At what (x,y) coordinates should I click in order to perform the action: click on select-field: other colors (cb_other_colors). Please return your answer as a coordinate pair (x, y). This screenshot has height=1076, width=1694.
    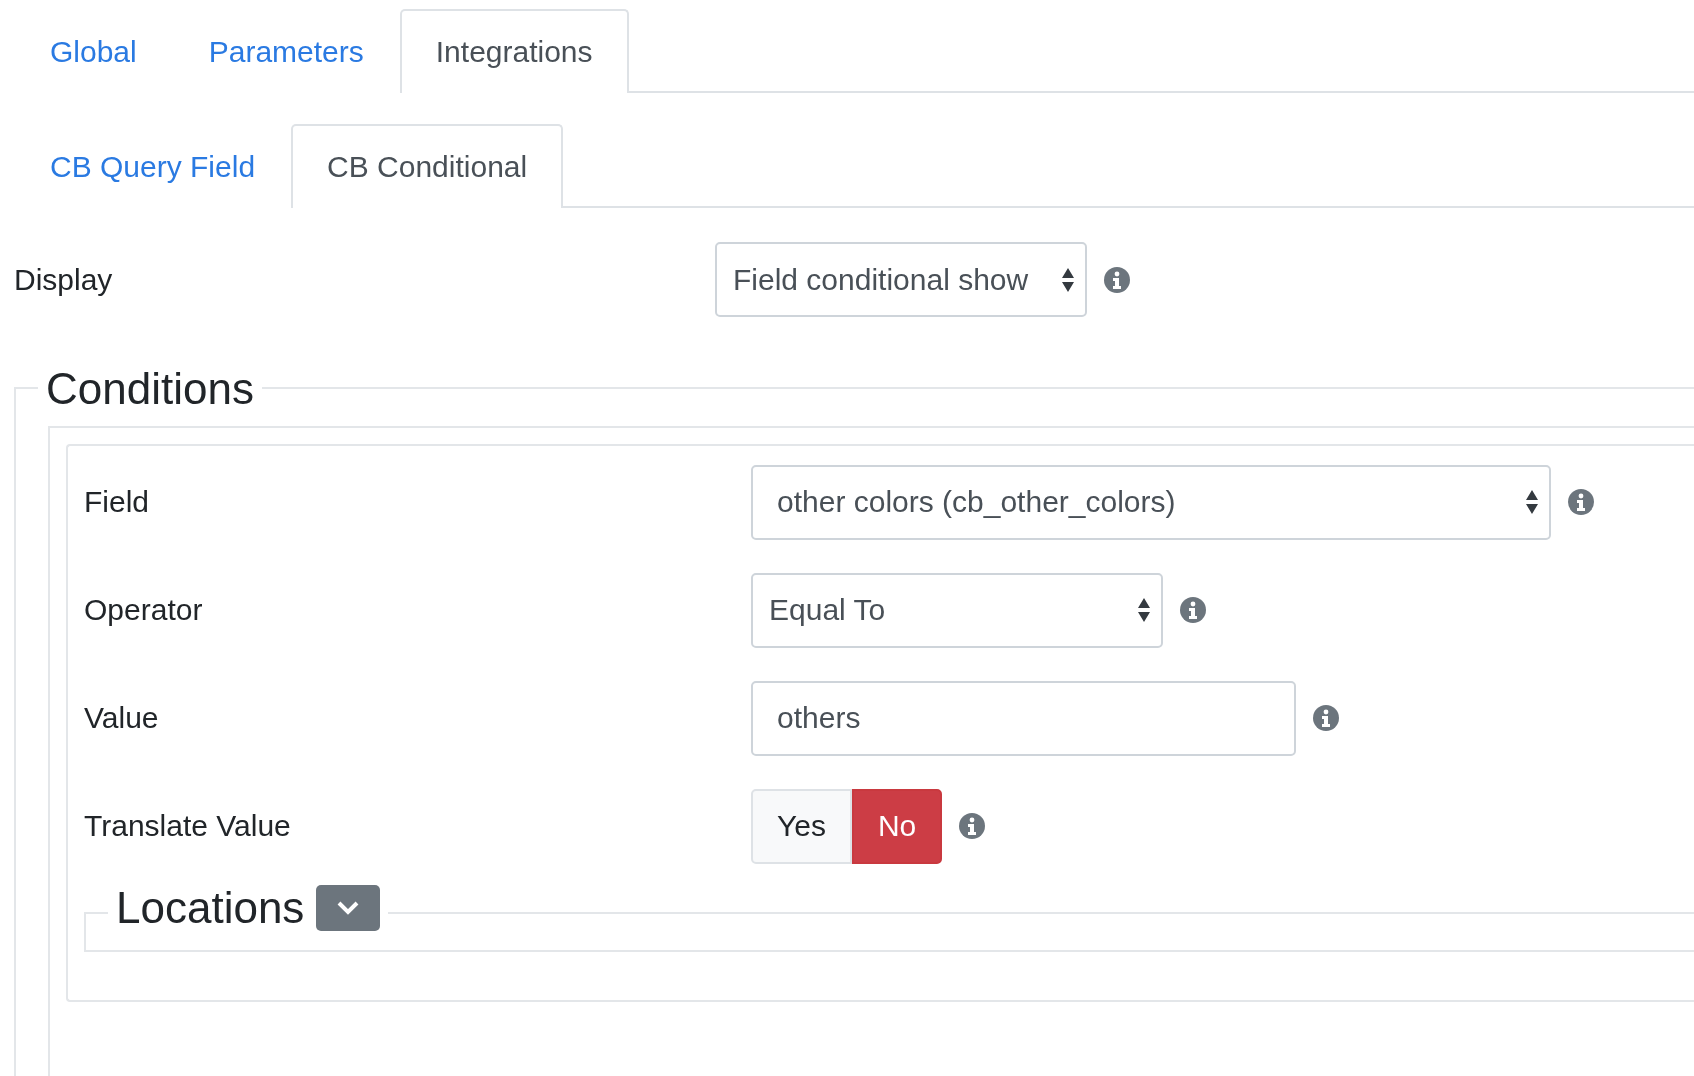
    Looking at the image, I should click on (1151, 502).